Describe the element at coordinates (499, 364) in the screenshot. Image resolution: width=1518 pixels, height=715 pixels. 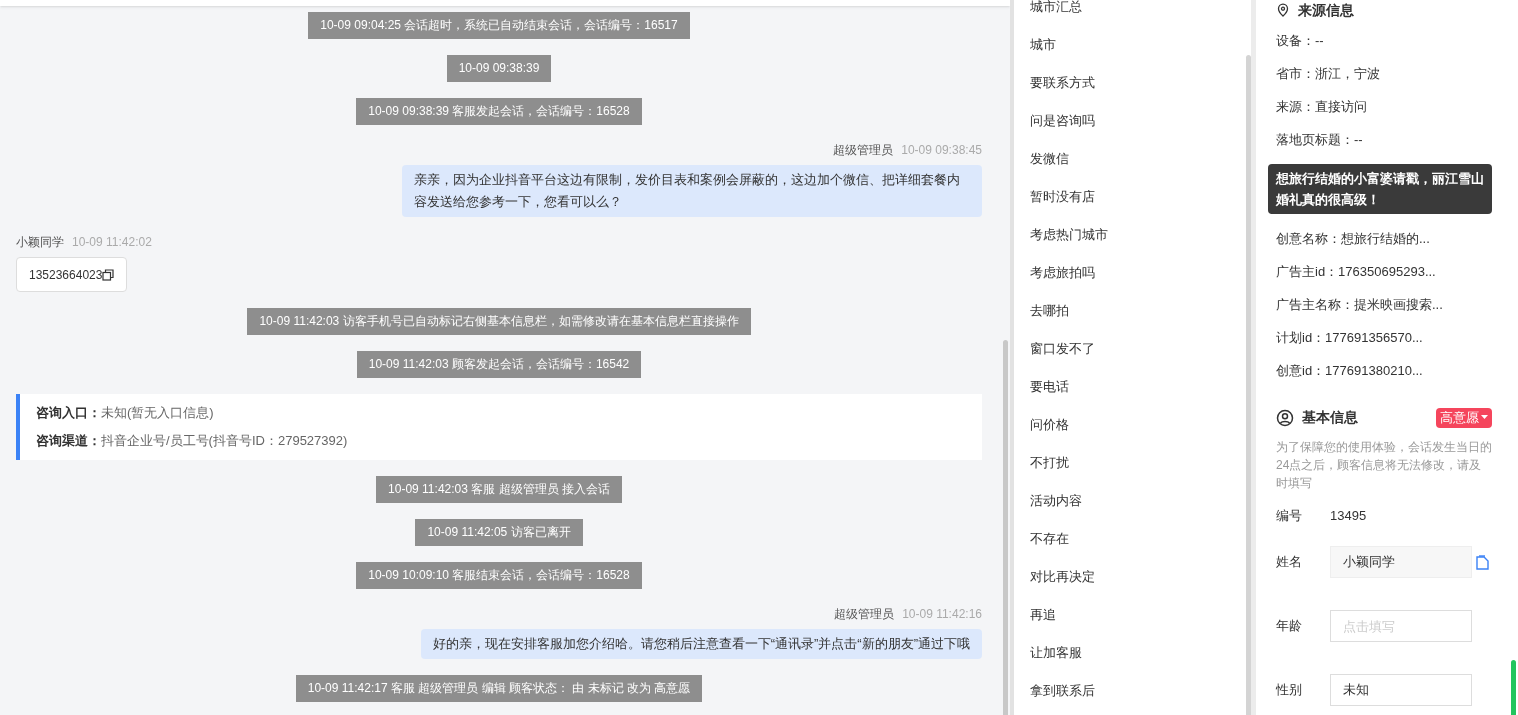
I see `system-notice: 10-09 11:42:03 顾客发起会话，会话编号：16542` at that location.